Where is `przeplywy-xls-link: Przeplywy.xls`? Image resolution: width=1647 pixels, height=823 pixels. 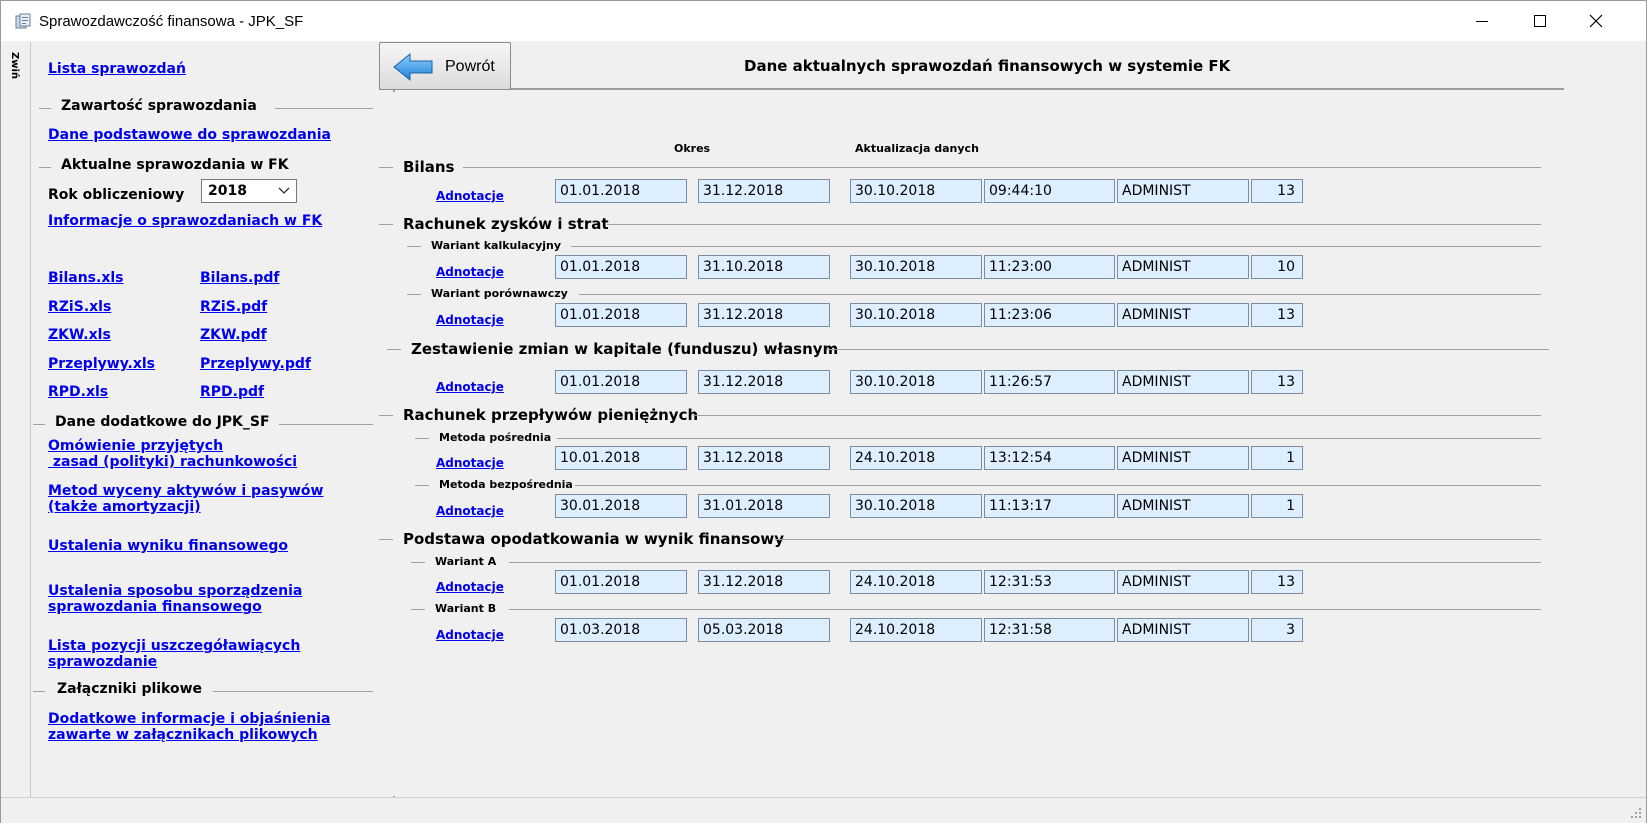 przeplywy-xls-link: Przeplywy.xls is located at coordinates (101, 364).